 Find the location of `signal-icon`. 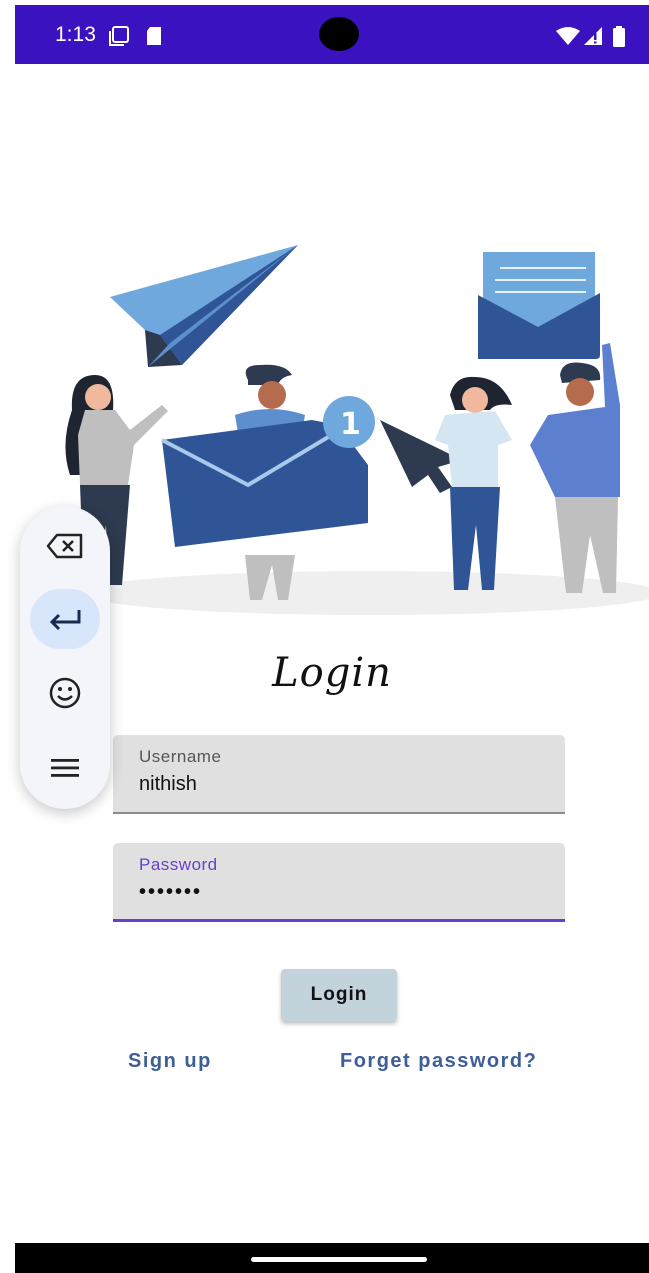

signal-icon is located at coordinates (593, 36).